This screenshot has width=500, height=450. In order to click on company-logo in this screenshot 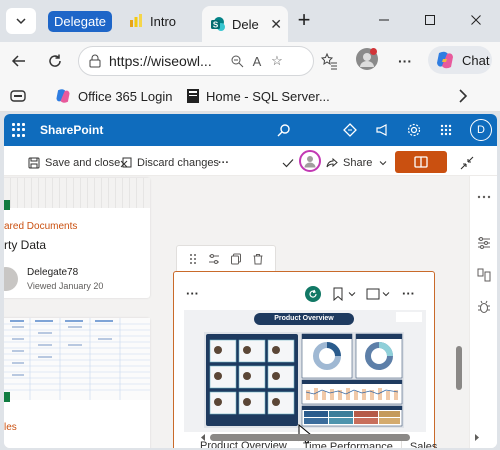, I will do `click(409, 317)`.